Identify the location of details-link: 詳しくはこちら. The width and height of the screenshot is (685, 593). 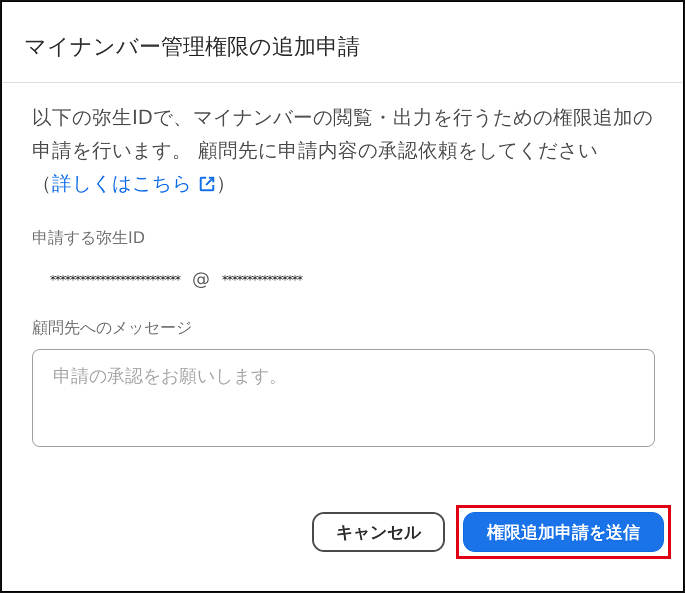
(134, 183).